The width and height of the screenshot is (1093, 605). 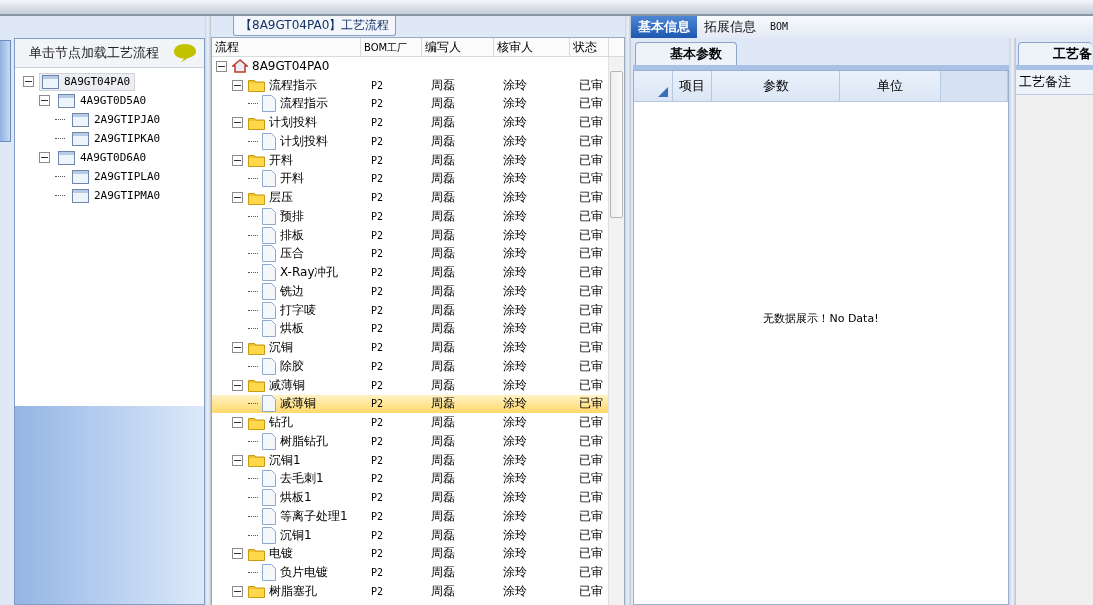 I want to click on tree-node: 4A9GT0D6A0, so click(x=103, y=157).